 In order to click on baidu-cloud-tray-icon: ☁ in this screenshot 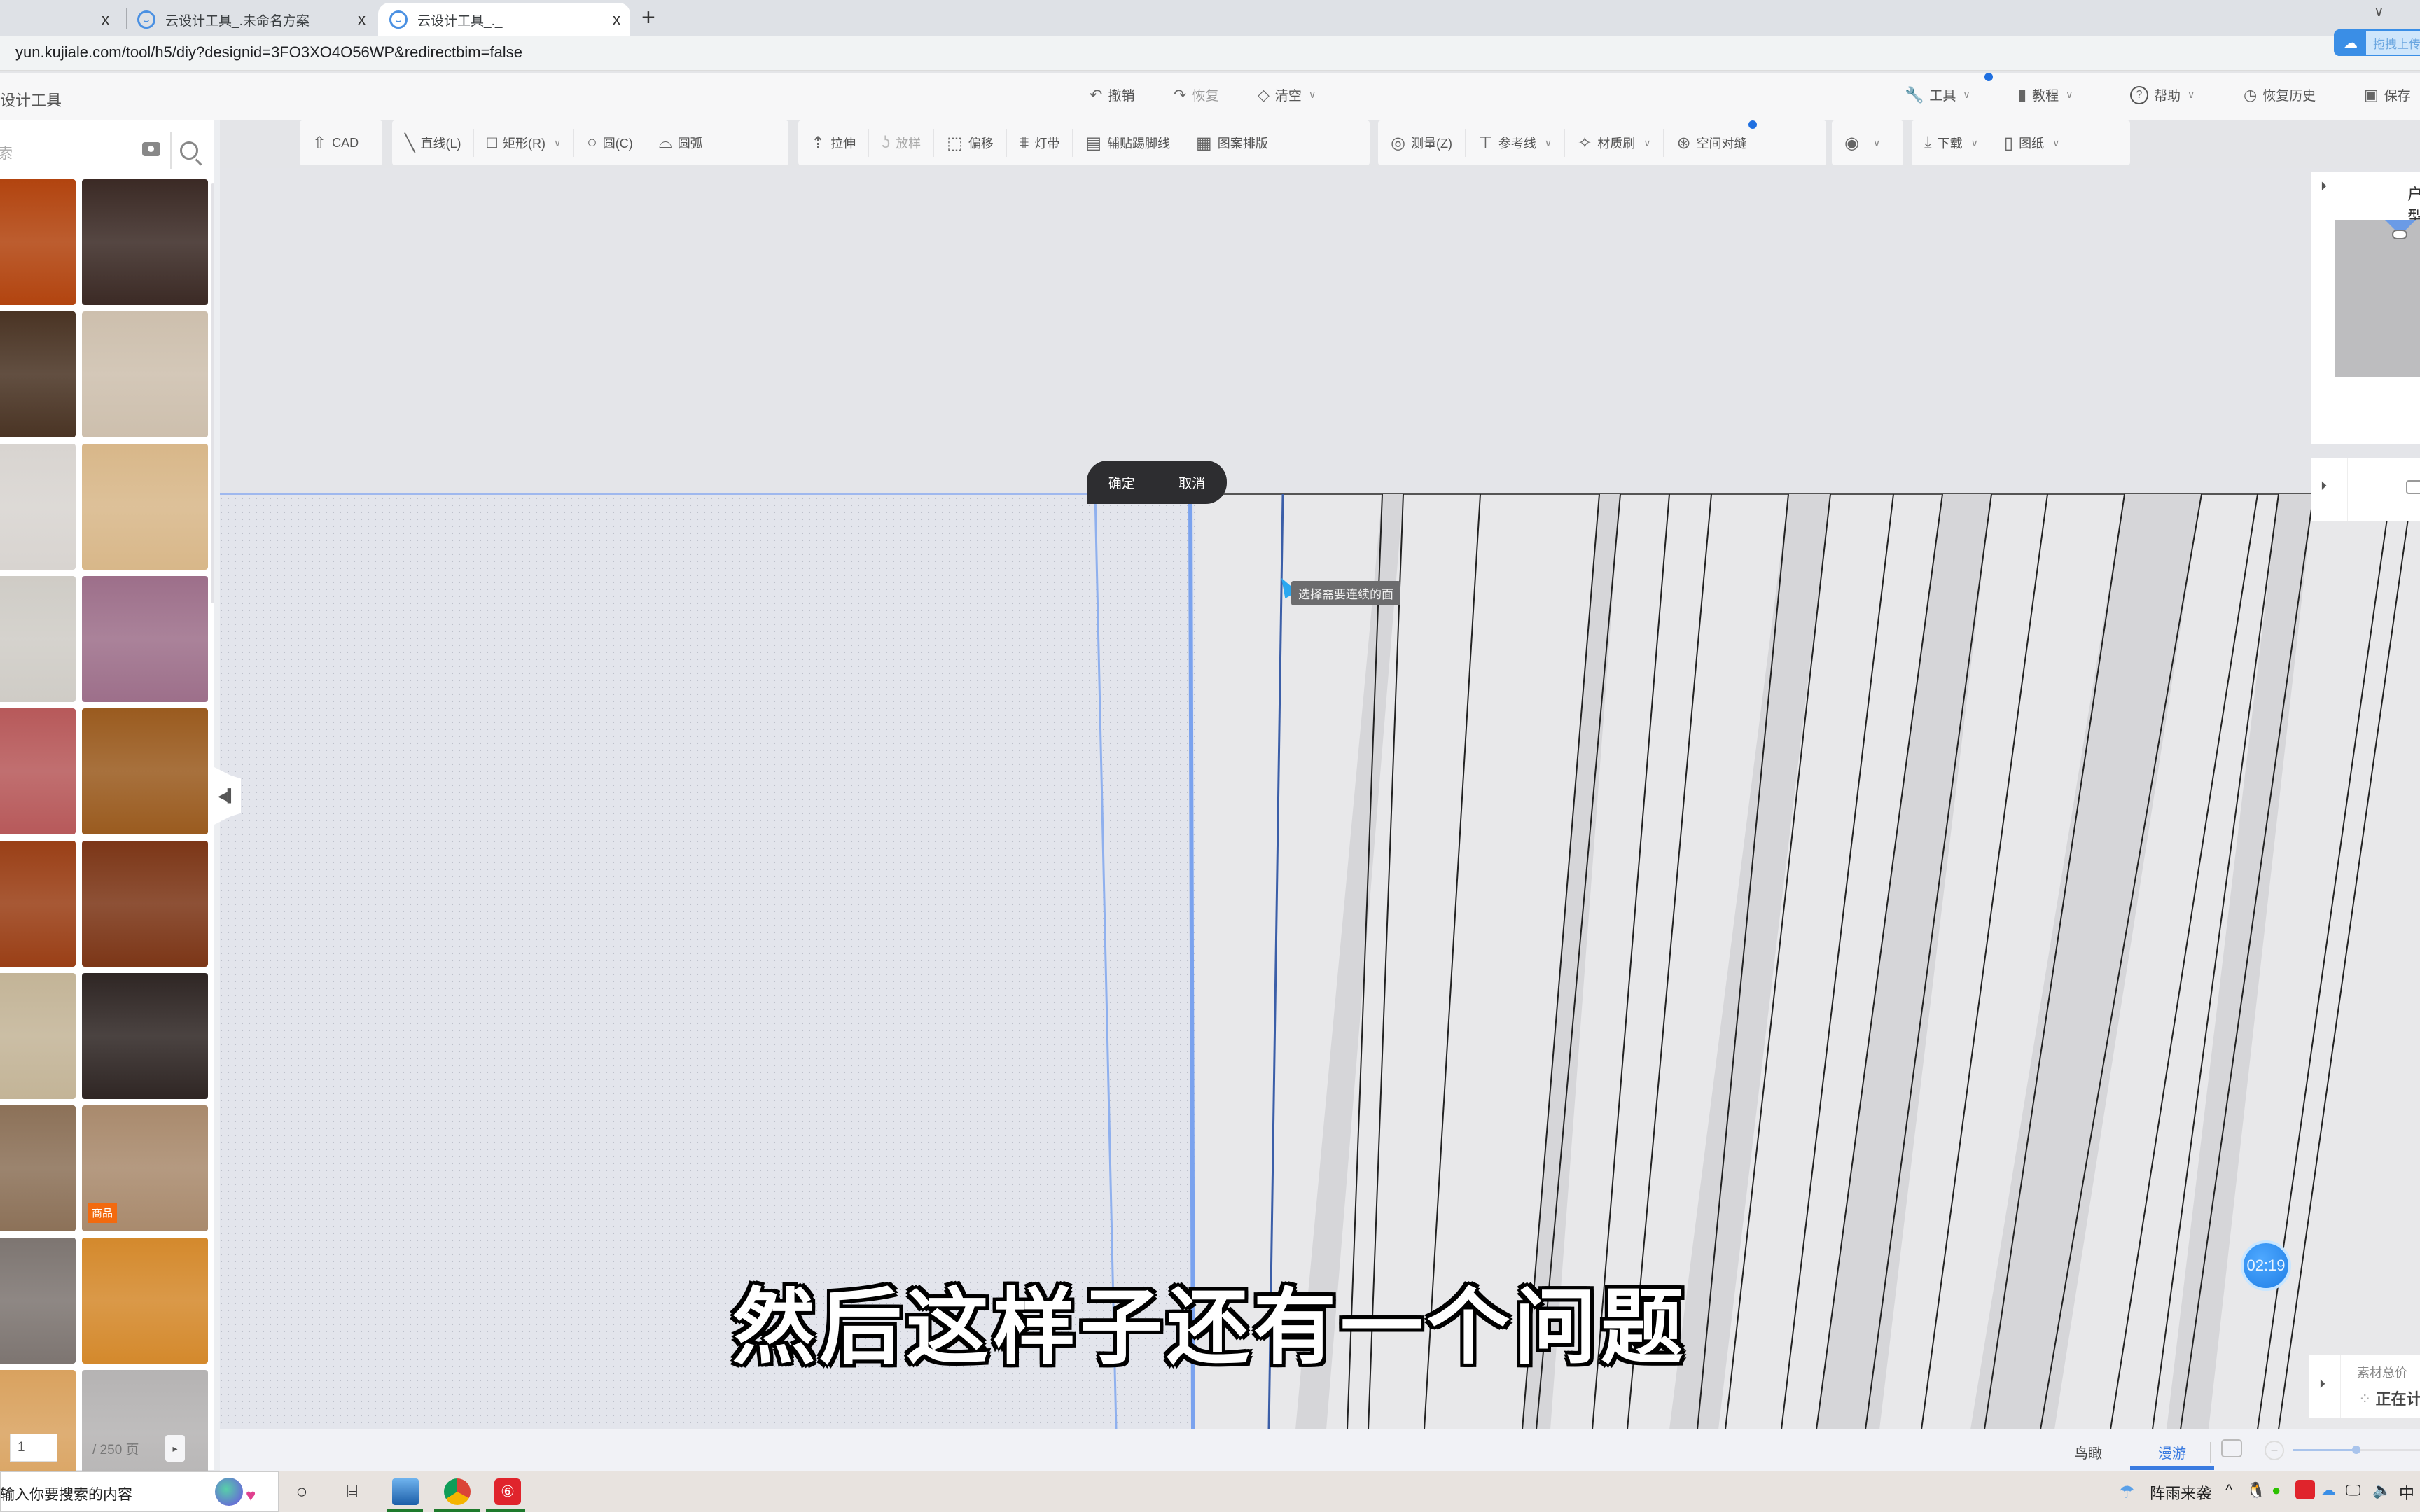, I will do `click(2328, 1490)`.